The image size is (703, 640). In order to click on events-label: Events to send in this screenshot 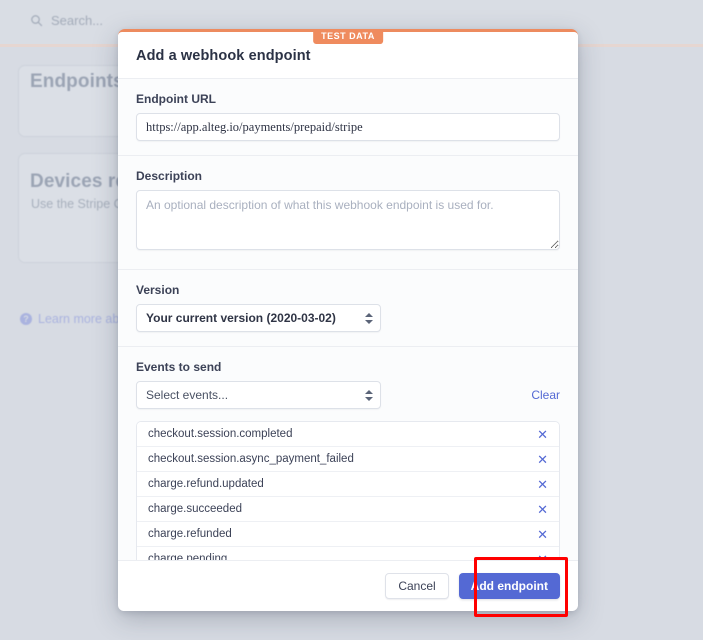, I will do `click(179, 367)`.